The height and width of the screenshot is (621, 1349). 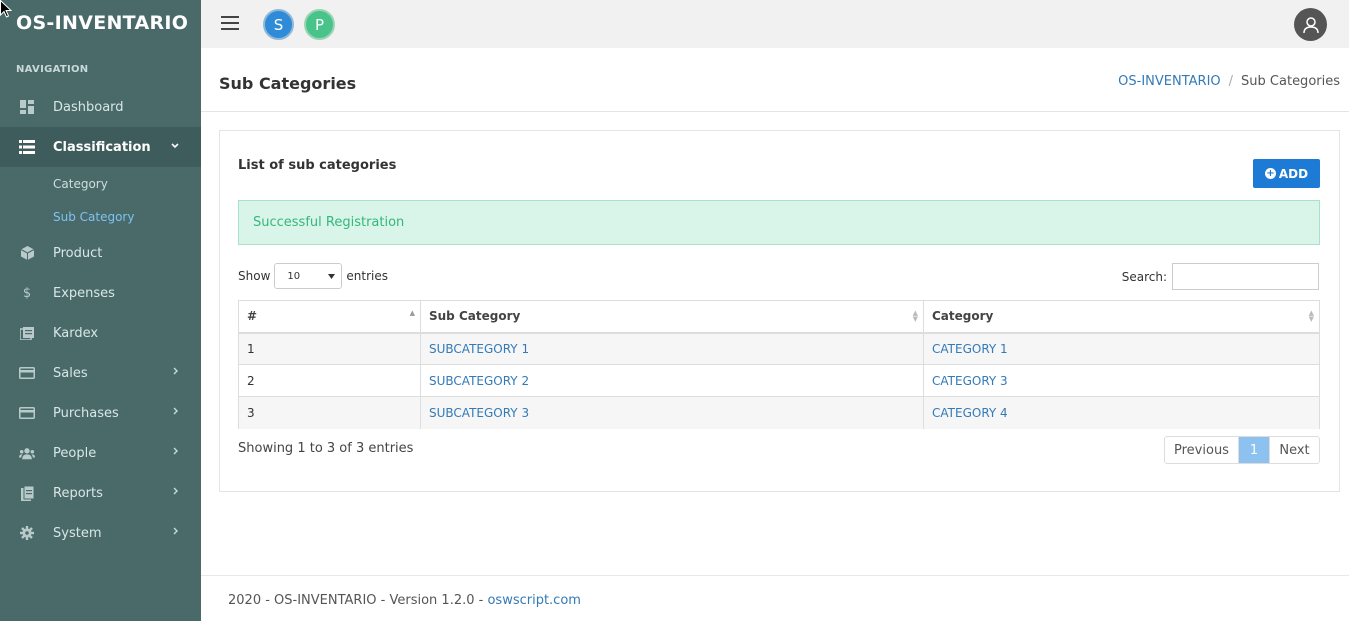 I want to click on footer-copyright: 2020 - OS-INVENTARIO - Version 1.2.0 -, so click(x=358, y=600).